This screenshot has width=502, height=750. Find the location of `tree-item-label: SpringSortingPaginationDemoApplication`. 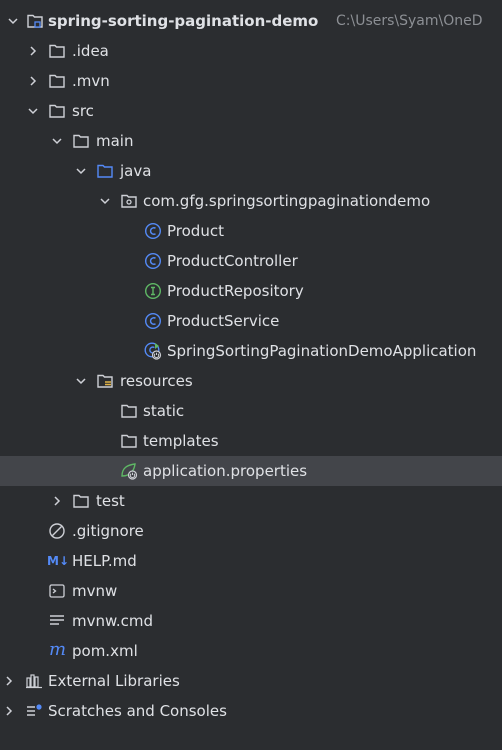

tree-item-label: SpringSortingPaginationDemoApplication is located at coordinates (322, 351).